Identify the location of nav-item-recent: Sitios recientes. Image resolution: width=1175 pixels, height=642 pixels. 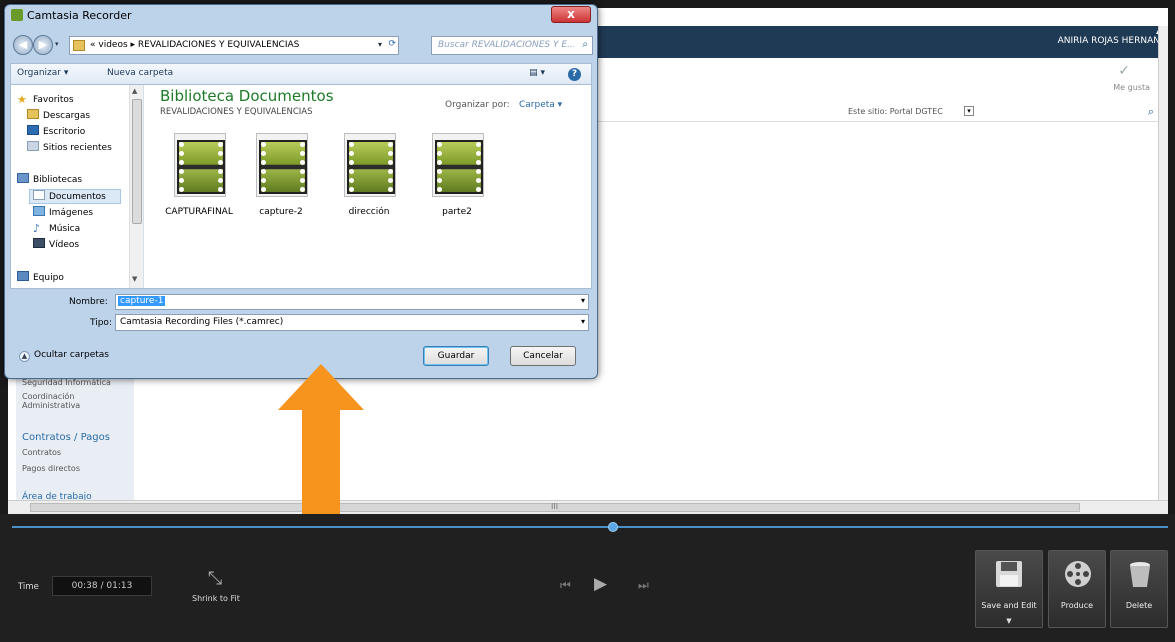
(69, 147).